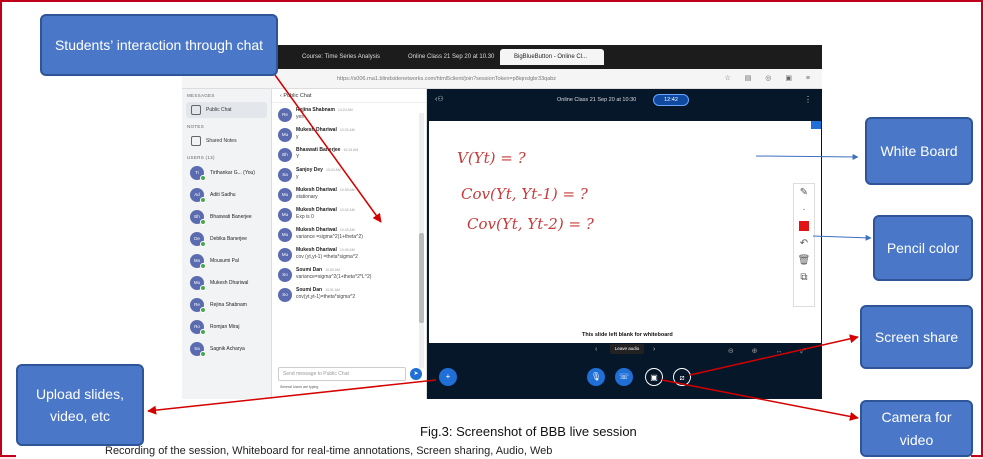 This screenshot has width=983, height=459. I want to click on action-bar: + 🎙 ☏ ▣ ⧄, so click(624, 378).